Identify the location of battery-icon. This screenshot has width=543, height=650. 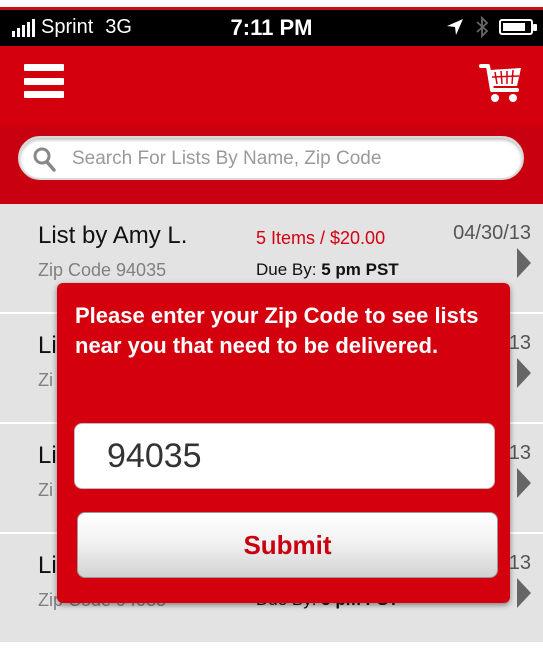
(518, 27).